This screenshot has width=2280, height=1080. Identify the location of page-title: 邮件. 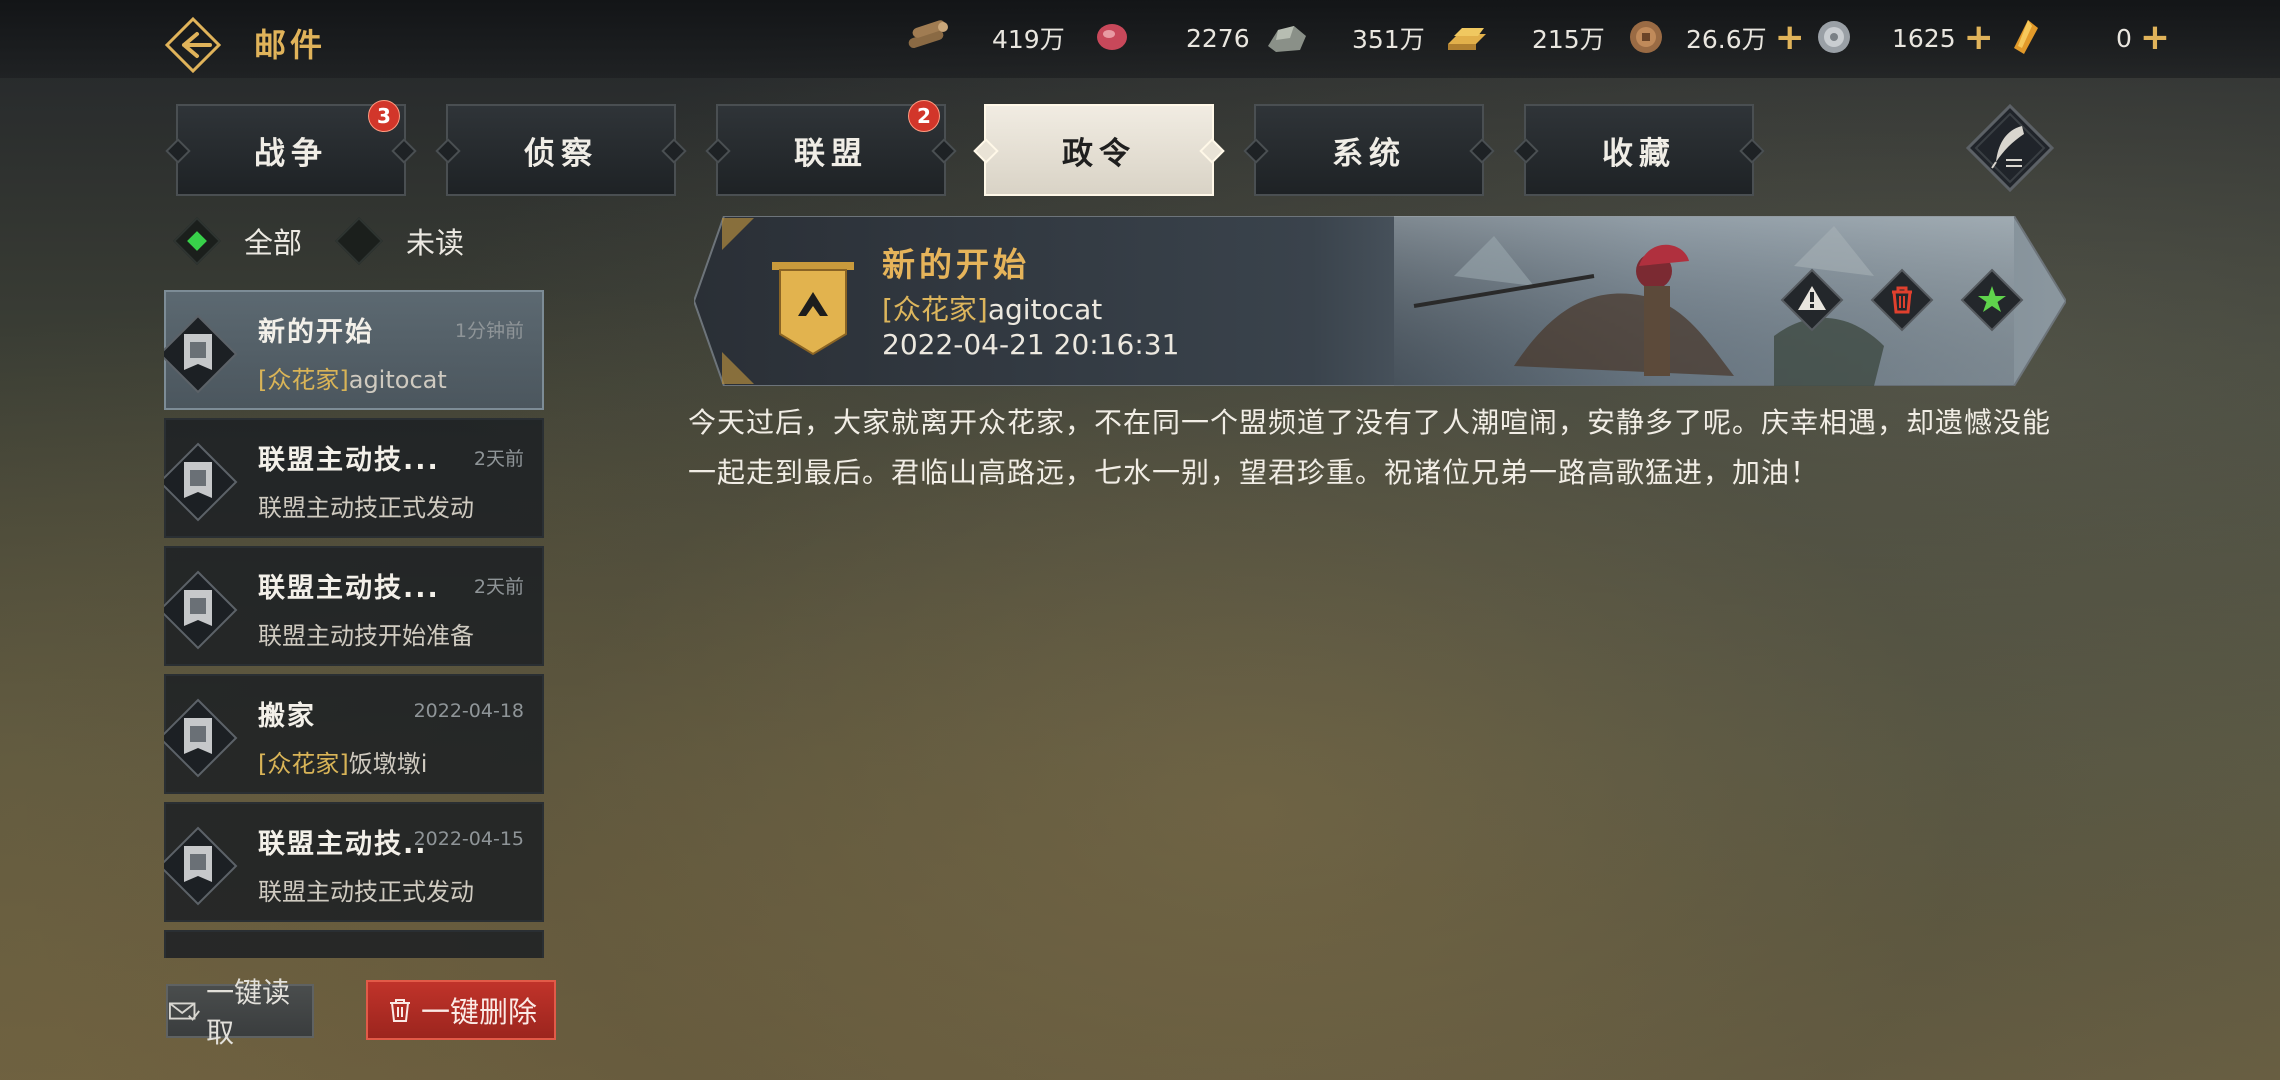
(290, 45).